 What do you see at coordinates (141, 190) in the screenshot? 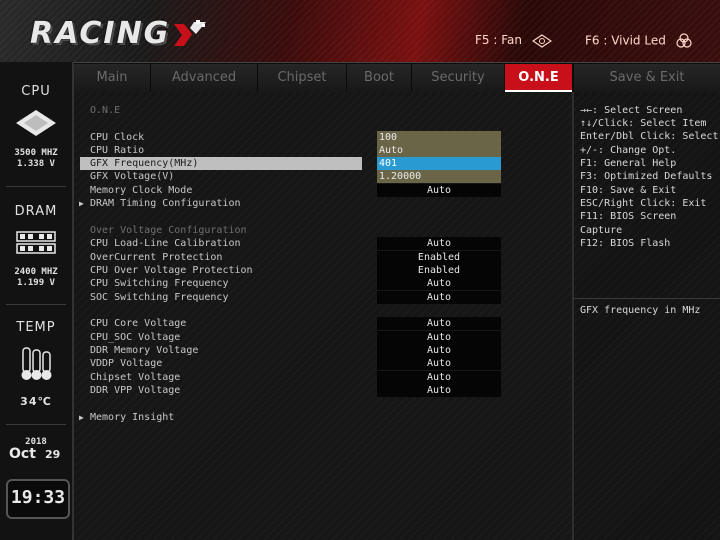
I see `setting-label: Memory Clock Mode` at bounding box center [141, 190].